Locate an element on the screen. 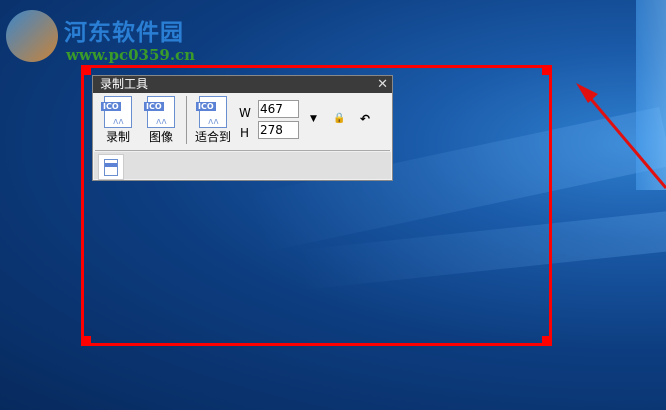 The image size is (666, 410). record-button: ICO ʌʌ 录制 is located at coordinates (118, 120).